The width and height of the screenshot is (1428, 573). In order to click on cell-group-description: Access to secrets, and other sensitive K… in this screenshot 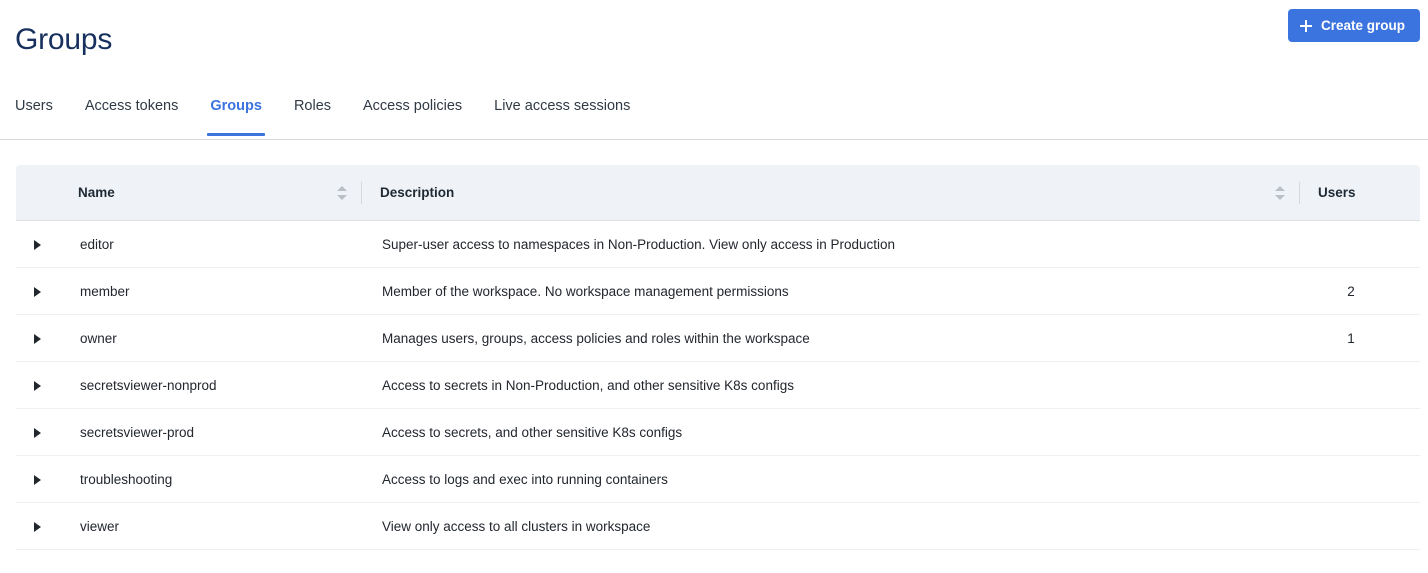, I will do `click(849, 432)`.